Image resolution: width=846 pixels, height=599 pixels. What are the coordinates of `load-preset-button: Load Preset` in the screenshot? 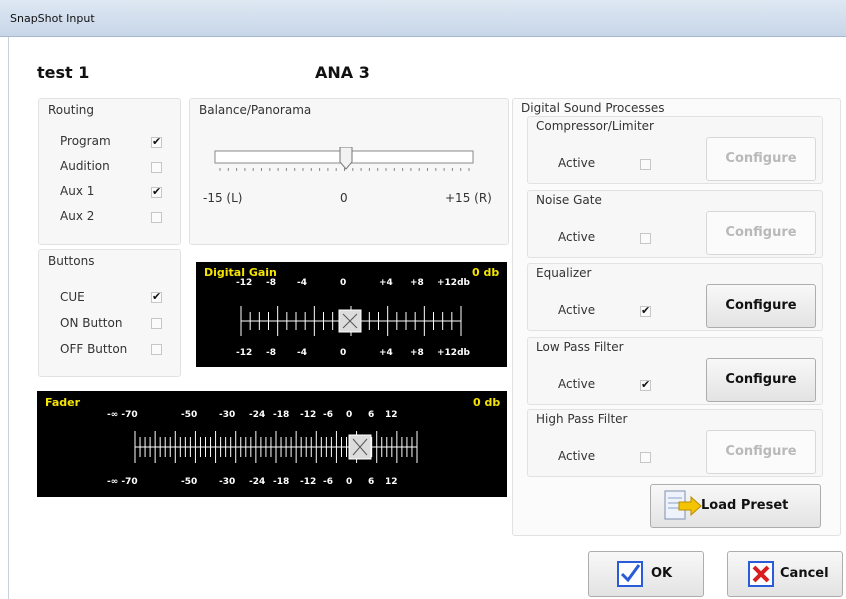 It's located at (735, 506).